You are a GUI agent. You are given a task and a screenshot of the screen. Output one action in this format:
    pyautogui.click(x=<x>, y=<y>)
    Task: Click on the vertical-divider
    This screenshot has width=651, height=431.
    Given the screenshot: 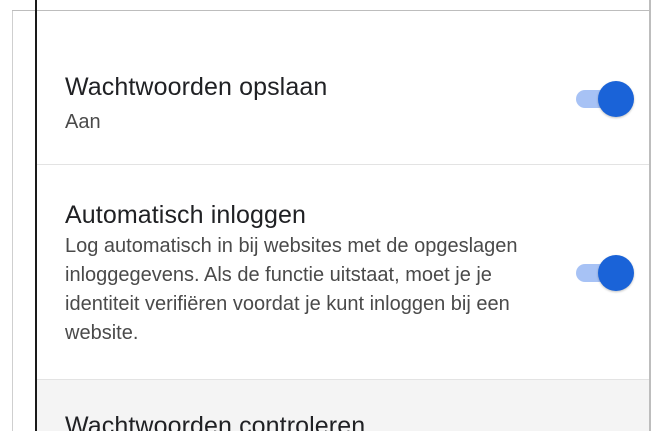 What is the action you would take?
    pyautogui.click(x=36, y=215)
    